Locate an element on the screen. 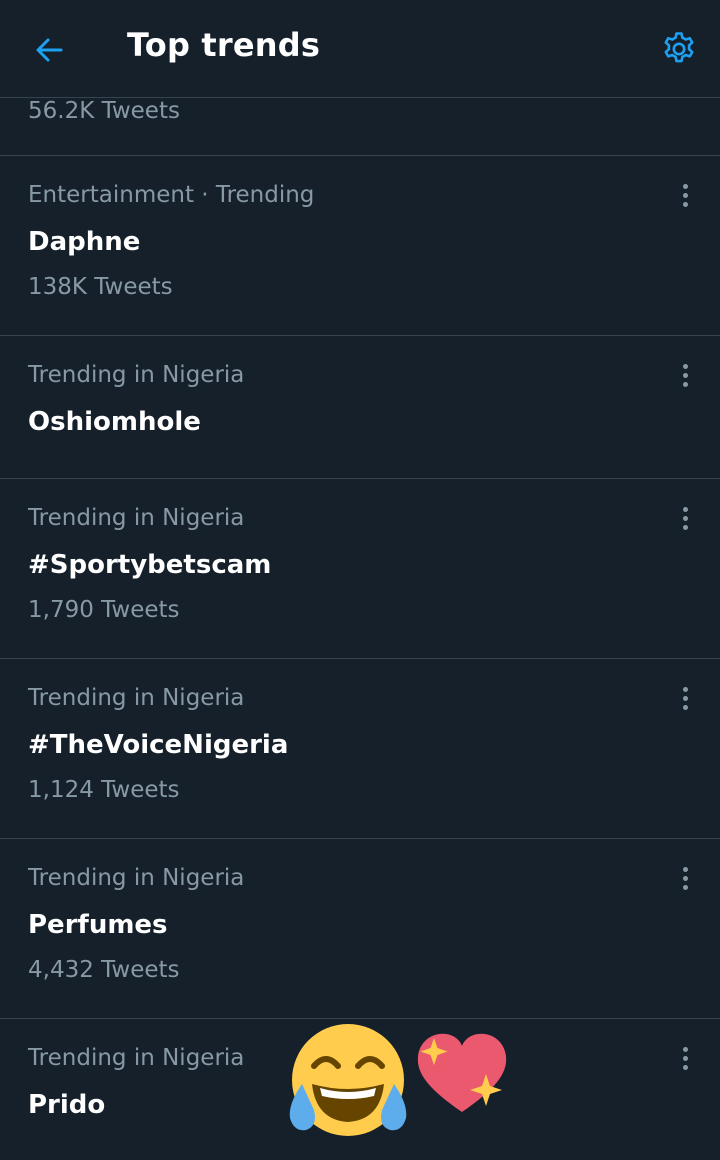 The image size is (720, 1160). trend-name: Oshiomhole is located at coordinates (114, 422).